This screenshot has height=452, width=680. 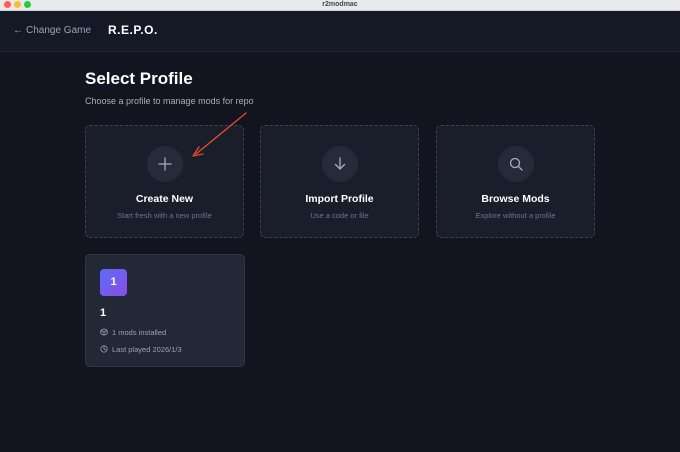 What do you see at coordinates (219, 134) in the screenshot?
I see `annotation-arrow` at bounding box center [219, 134].